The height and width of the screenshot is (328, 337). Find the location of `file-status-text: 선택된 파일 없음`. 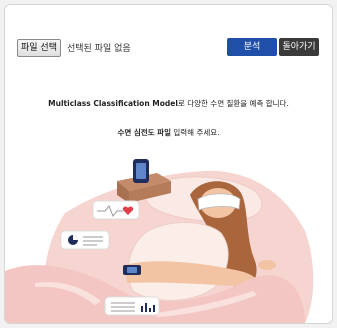

file-status-text: 선택된 파일 없음 is located at coordinates (99, 49).